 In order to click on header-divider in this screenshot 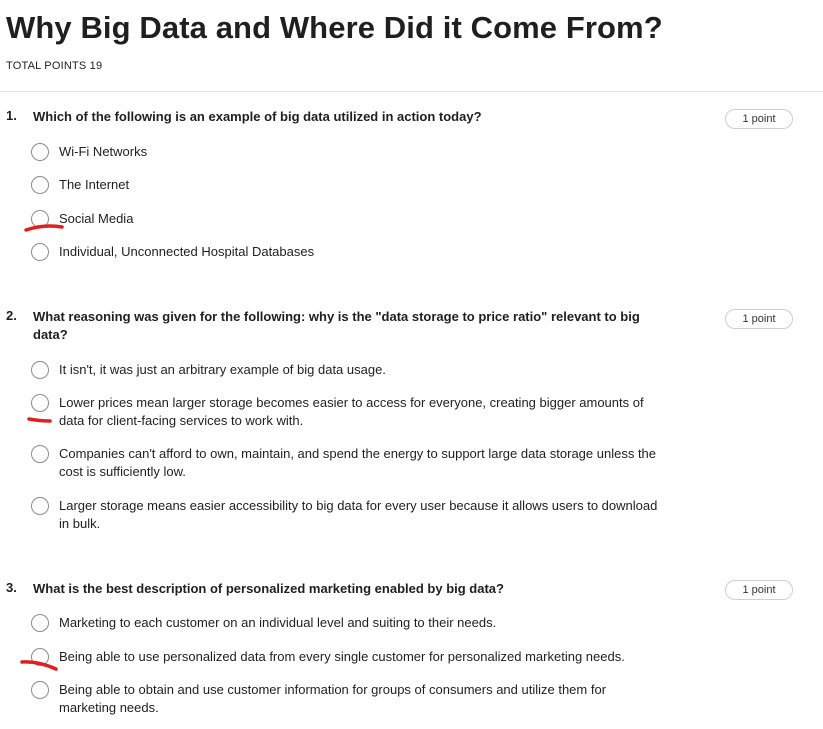, I will do `click(411, 91)`.